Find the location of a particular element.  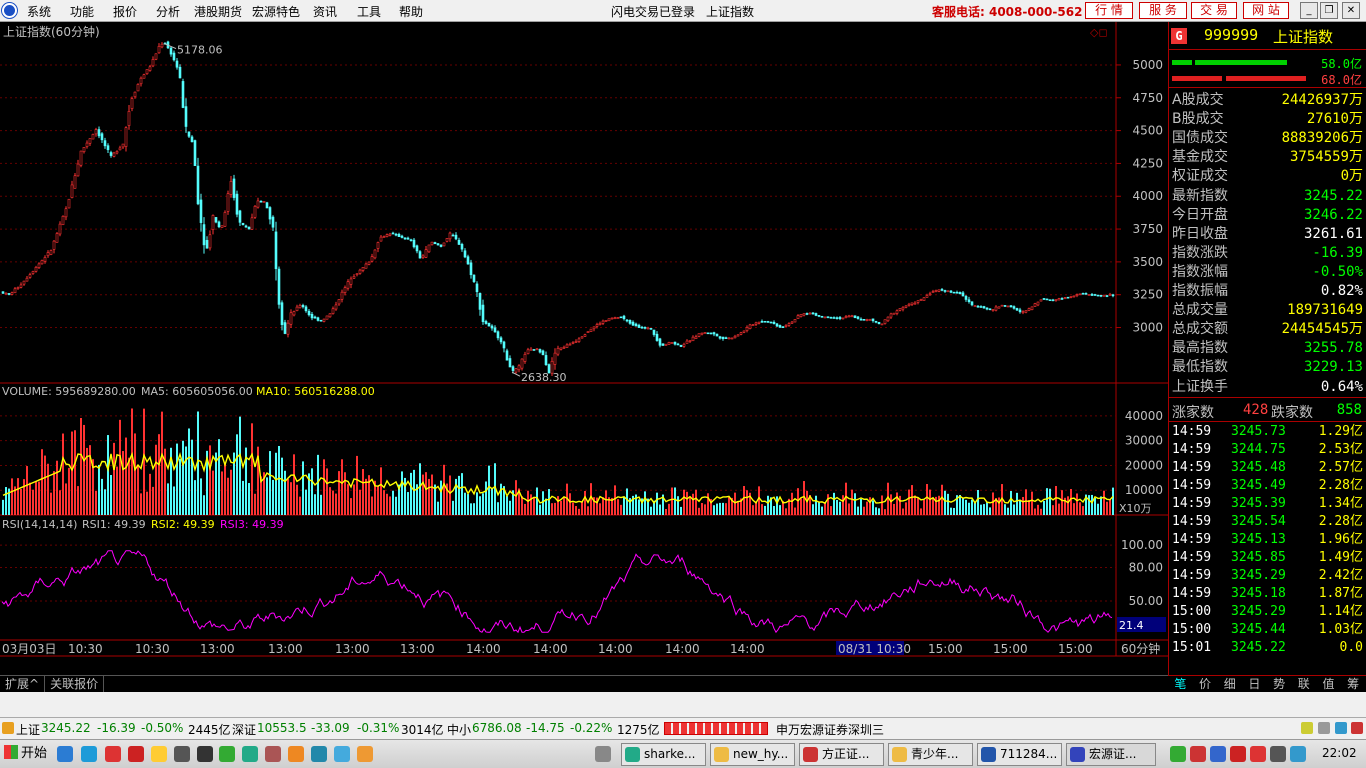

menu-analysis: 分析 is located at coordinates (168, 11).